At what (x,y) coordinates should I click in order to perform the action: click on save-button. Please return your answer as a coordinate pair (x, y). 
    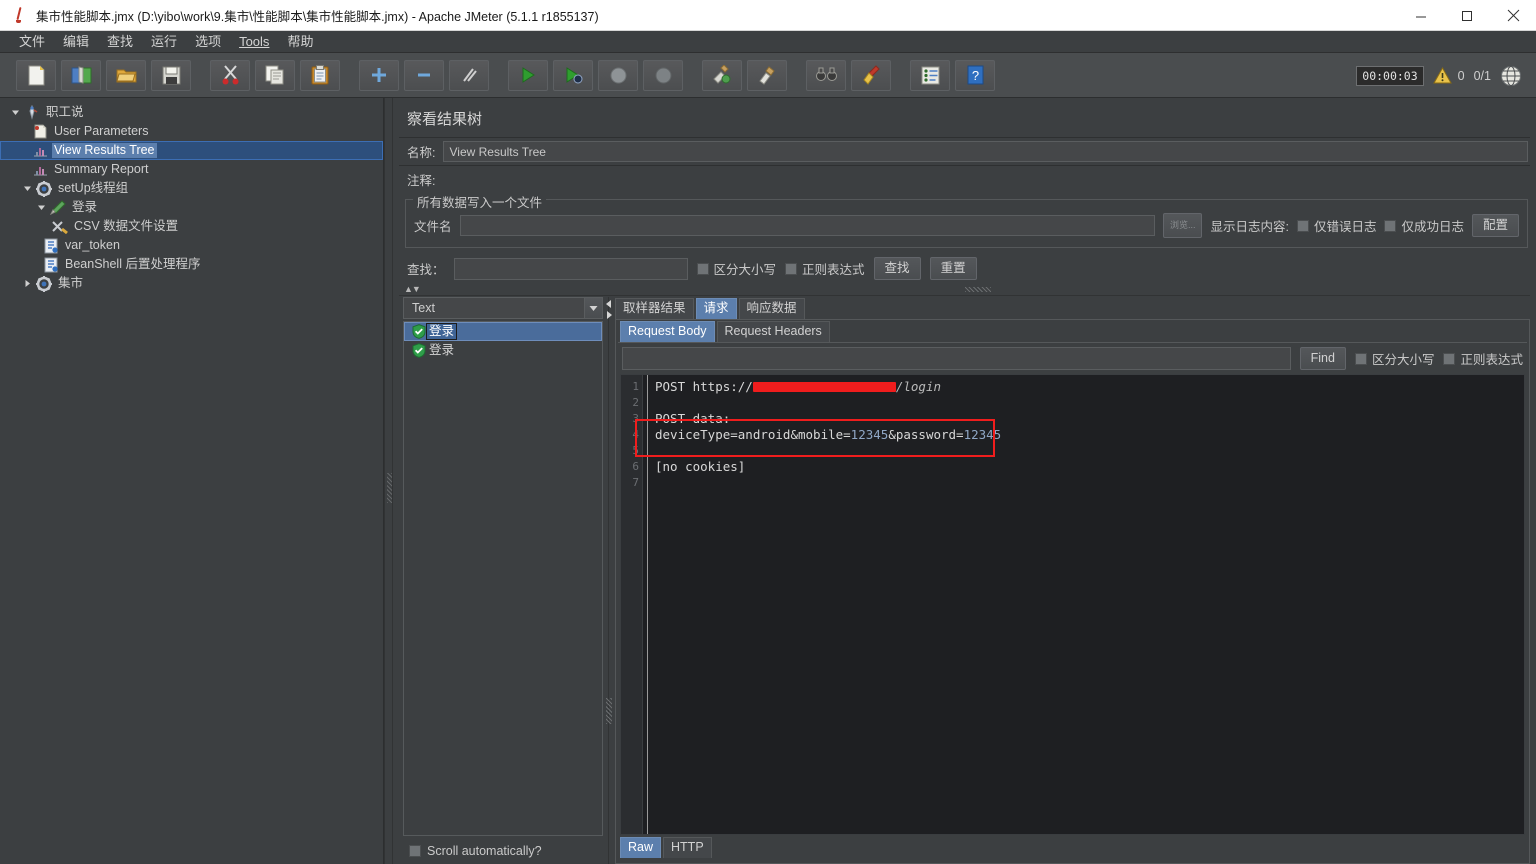
    Looking at the image, I should click on (171, 75).